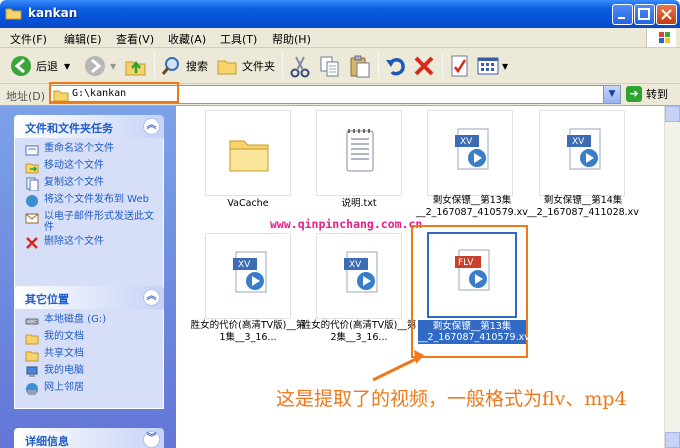  I want to click on search-button: 搜索, so click(184, 66).